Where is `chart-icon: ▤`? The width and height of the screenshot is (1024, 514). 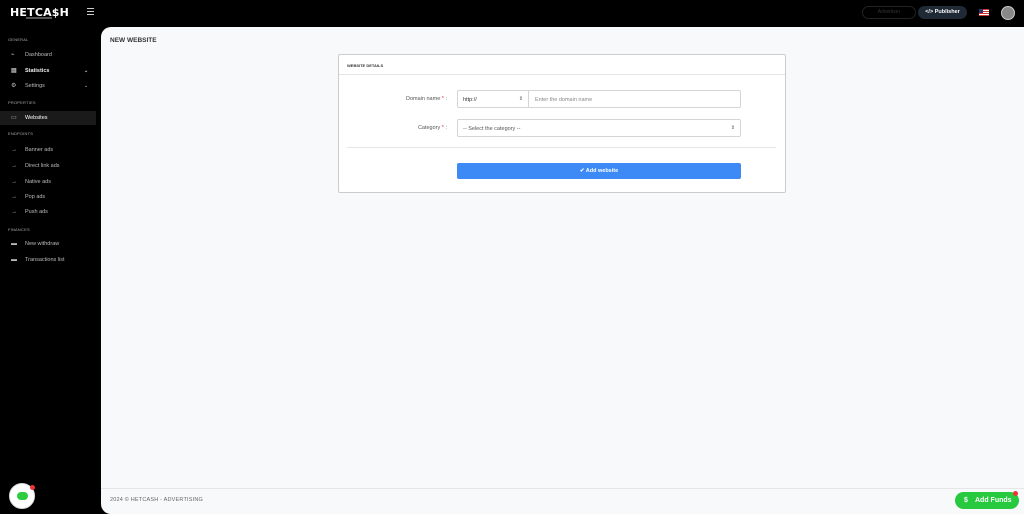 chart-icon: ▤ is located at coordinates (14, 71).